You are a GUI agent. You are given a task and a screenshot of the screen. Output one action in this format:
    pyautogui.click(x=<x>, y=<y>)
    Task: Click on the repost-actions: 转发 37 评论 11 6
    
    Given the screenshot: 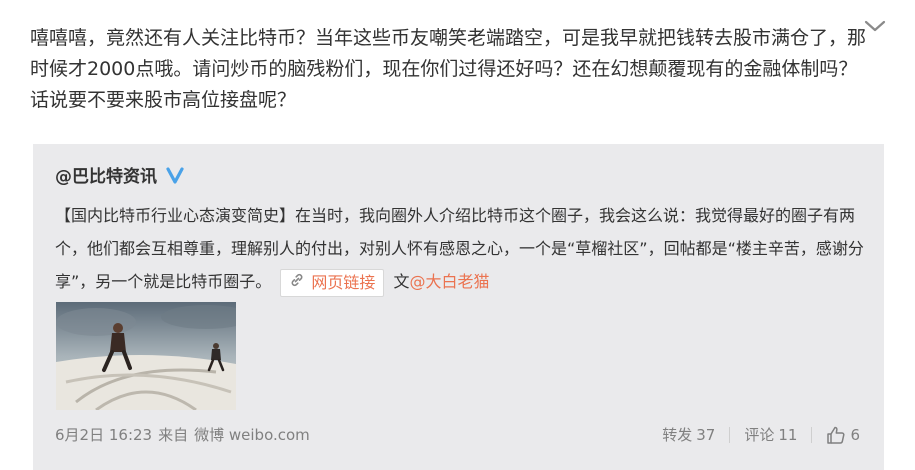 What is the action you would take?
    pyautogui.click(x=754, y=434)
    